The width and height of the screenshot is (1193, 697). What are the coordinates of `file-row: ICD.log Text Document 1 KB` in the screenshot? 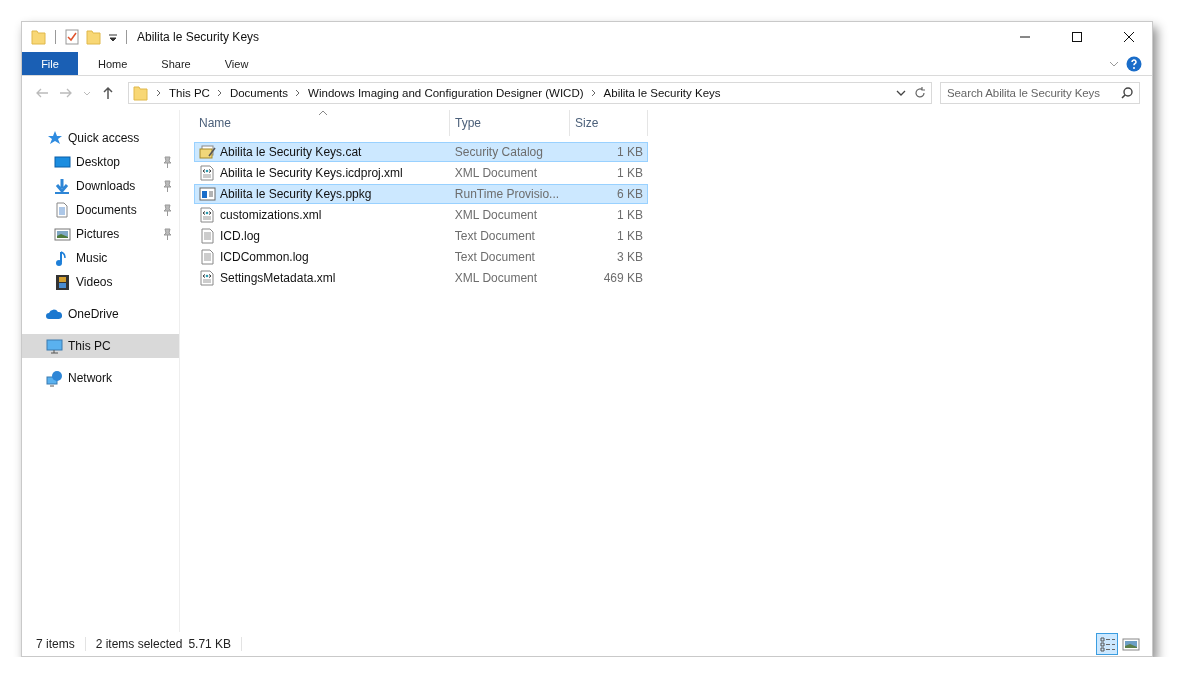 It's located at (421, 236).